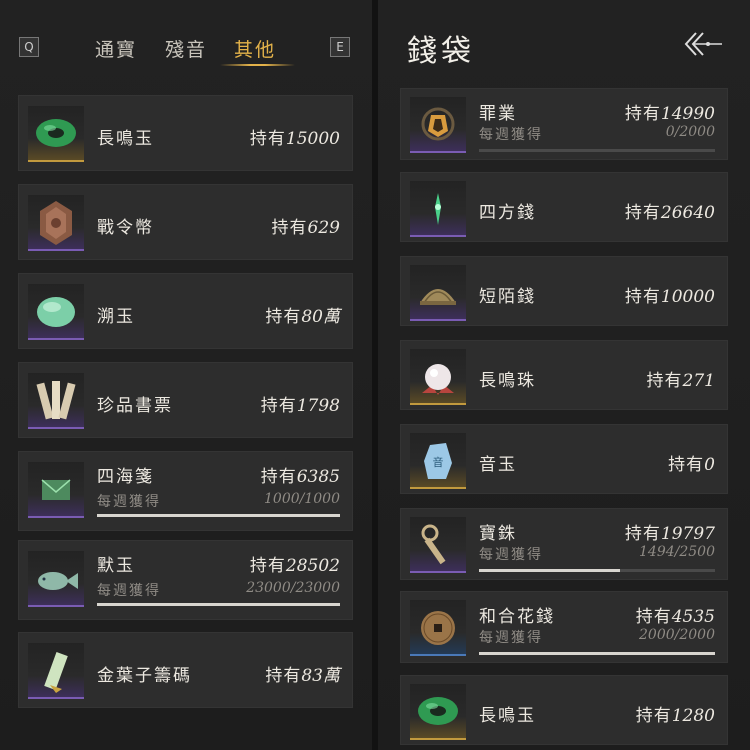  What do you see at coordinates (438, 297) in the screenshot?
I see `coin-stack-icon` at bounding box center [438, 297].